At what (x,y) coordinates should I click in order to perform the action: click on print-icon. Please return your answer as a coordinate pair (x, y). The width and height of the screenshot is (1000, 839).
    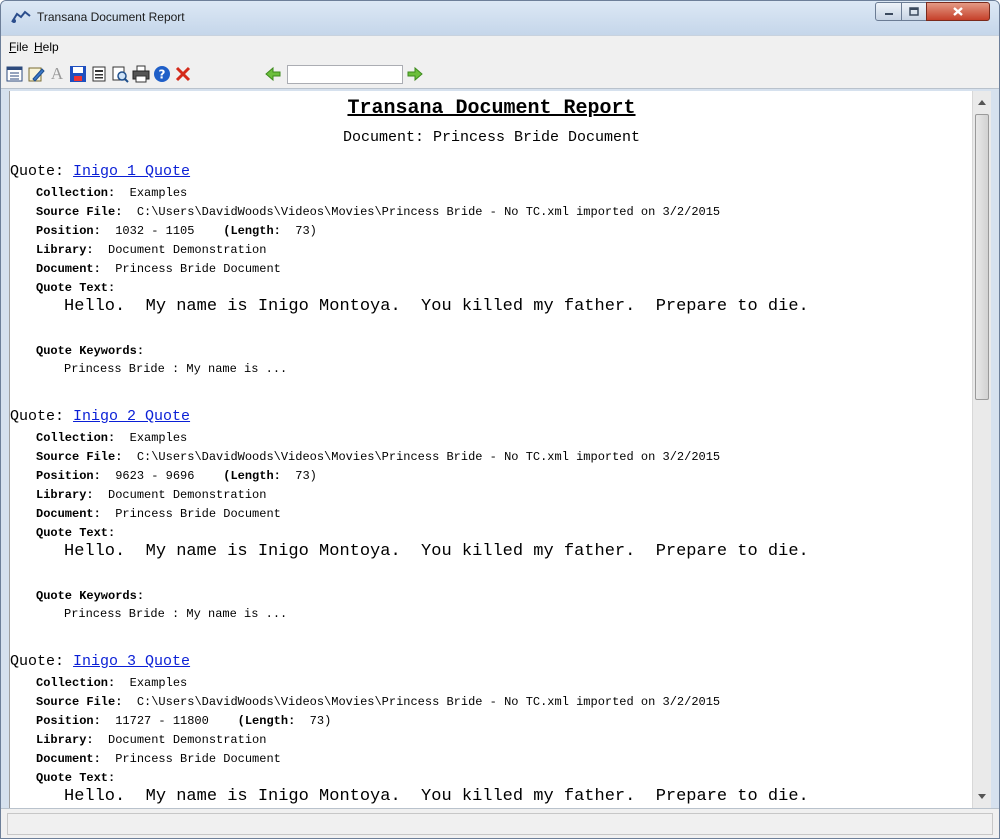
    Looking at the image, I should click on (141, 74).